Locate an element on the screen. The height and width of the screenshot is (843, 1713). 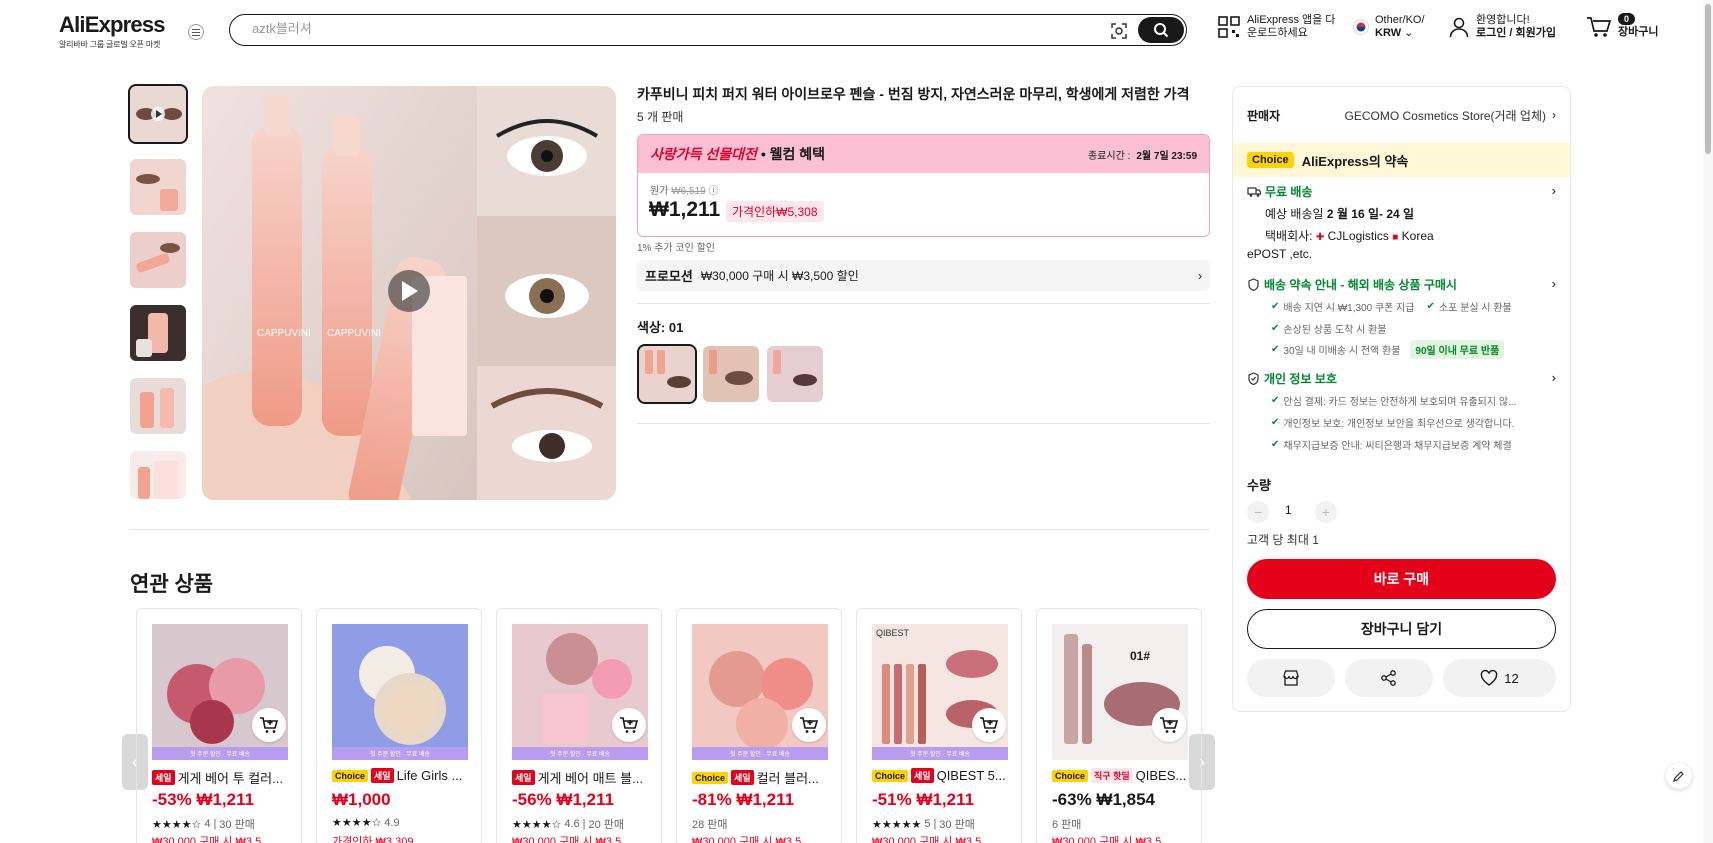
login-signup-text: 로그인 / 회원가입 is located at coordinates (1516, 33).